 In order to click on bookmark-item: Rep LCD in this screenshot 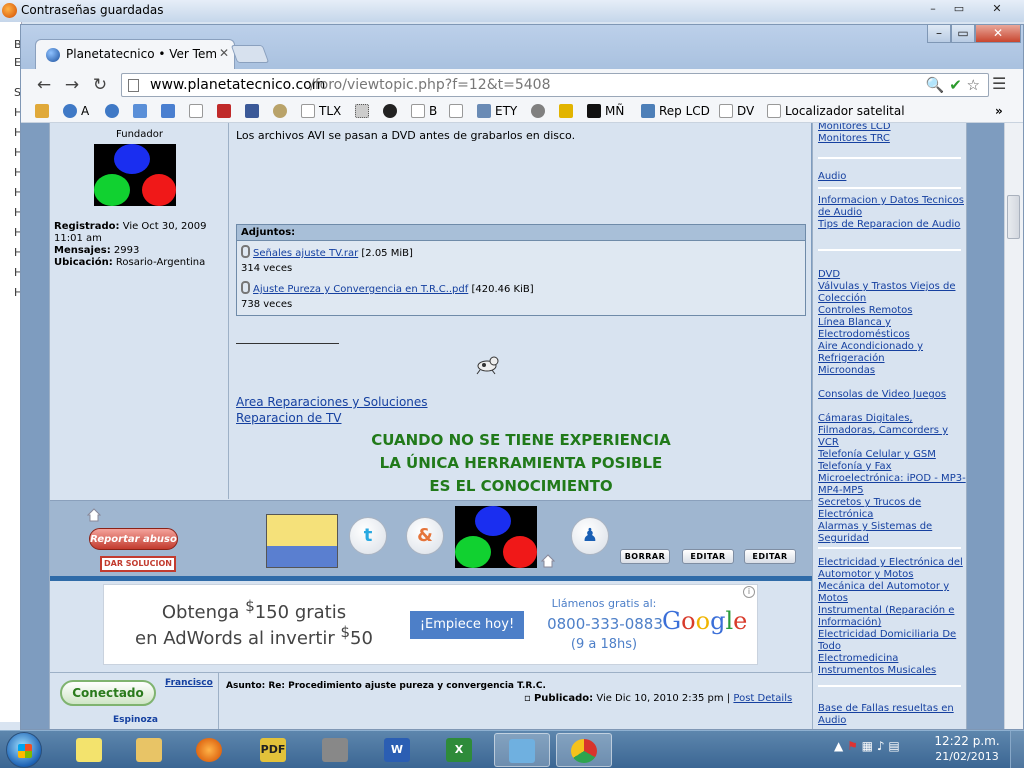, I will do `click(675, 112)`.